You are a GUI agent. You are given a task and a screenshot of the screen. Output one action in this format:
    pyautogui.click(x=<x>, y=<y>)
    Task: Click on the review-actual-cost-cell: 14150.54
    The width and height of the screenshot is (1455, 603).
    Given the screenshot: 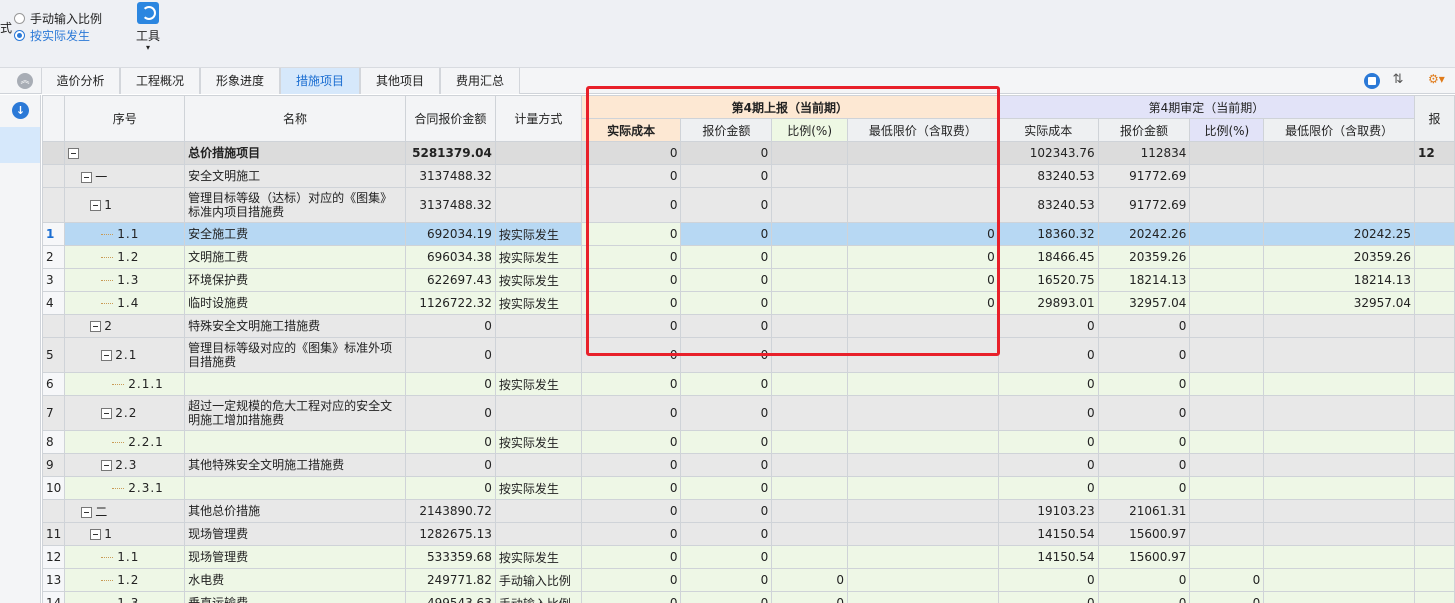 What is the action you would take?
    pyautogui.click(x=1048, y=534)
    